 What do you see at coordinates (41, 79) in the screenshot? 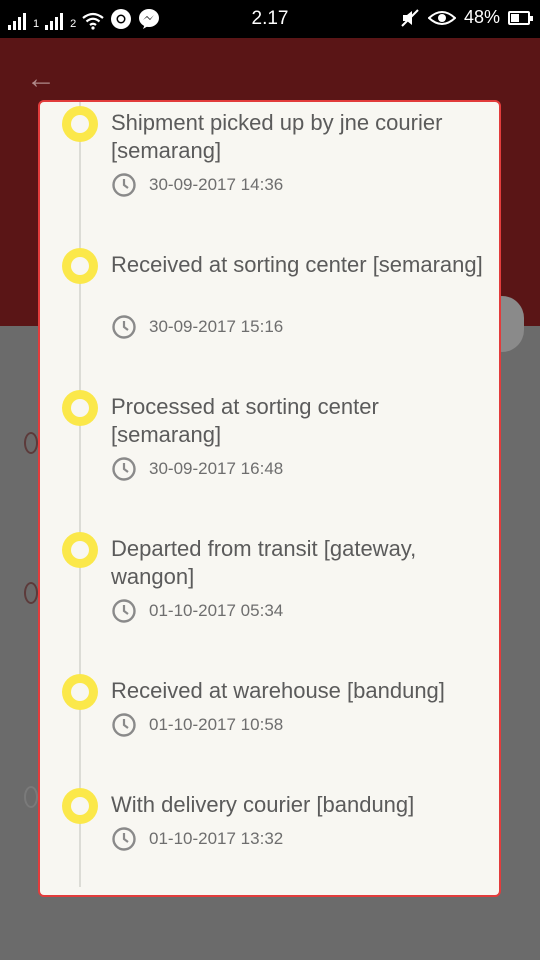
I see `back-arrow-icon: ←` at bounding box center [41, 79].